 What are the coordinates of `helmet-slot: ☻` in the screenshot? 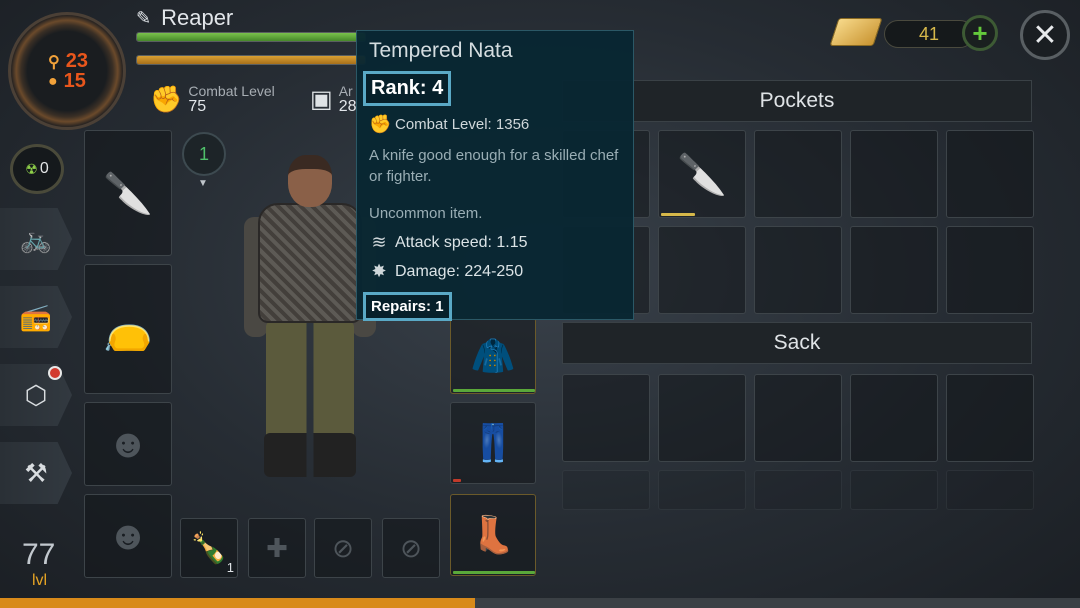 It's located at (128, 536).